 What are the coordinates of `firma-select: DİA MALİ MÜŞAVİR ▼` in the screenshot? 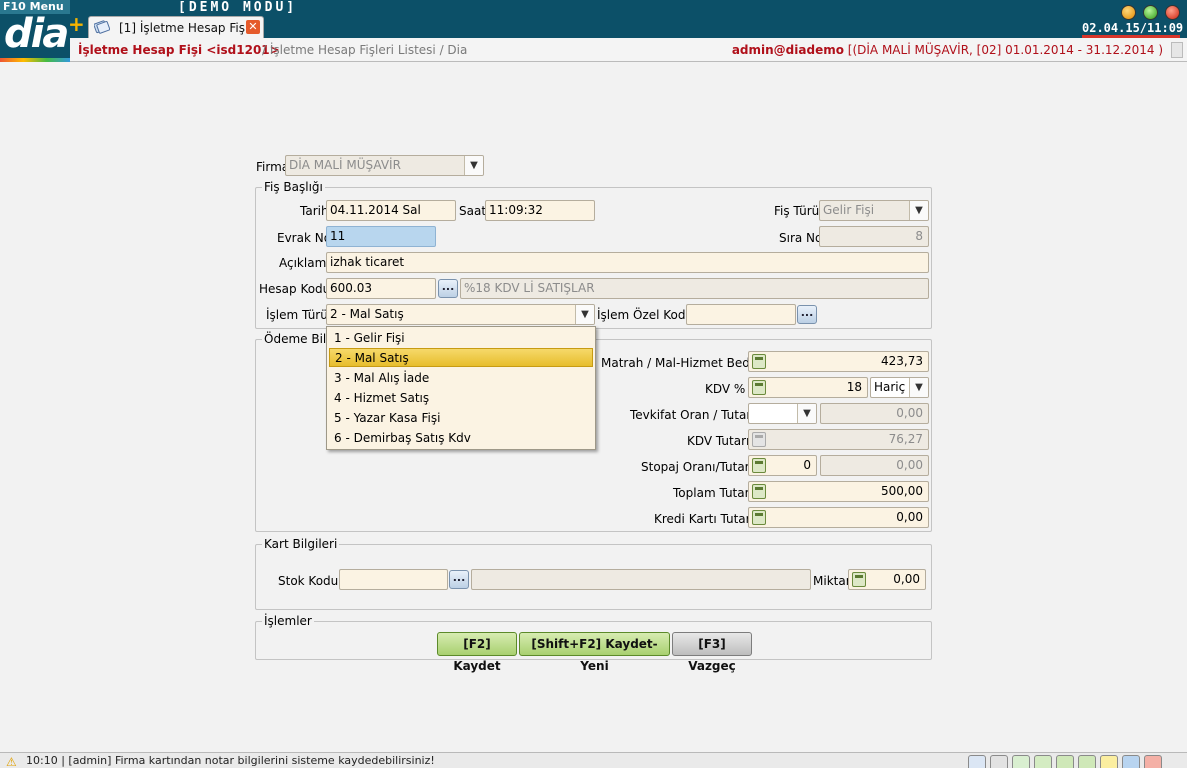 It's located at (384, 165).